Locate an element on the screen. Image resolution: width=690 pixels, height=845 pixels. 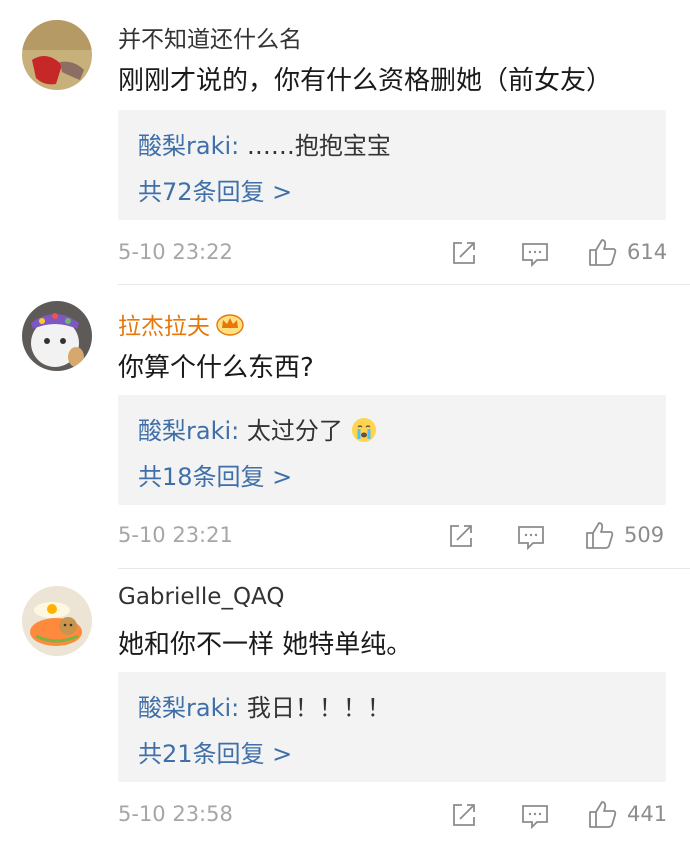
crown-badge-icon is located at coordinates (230, 327).